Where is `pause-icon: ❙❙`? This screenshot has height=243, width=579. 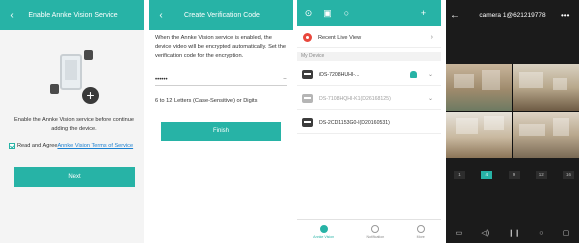 pause-icon: ❙❙ is located at coordinates (514, 233).